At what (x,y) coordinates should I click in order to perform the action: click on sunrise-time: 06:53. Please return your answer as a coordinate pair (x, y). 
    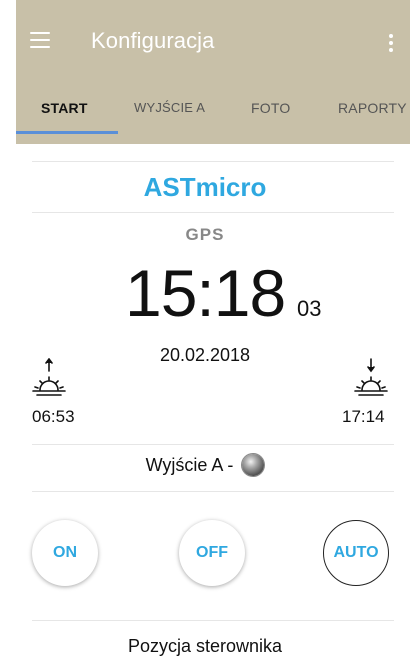
    Looking at the image, I should click on (53, 416).